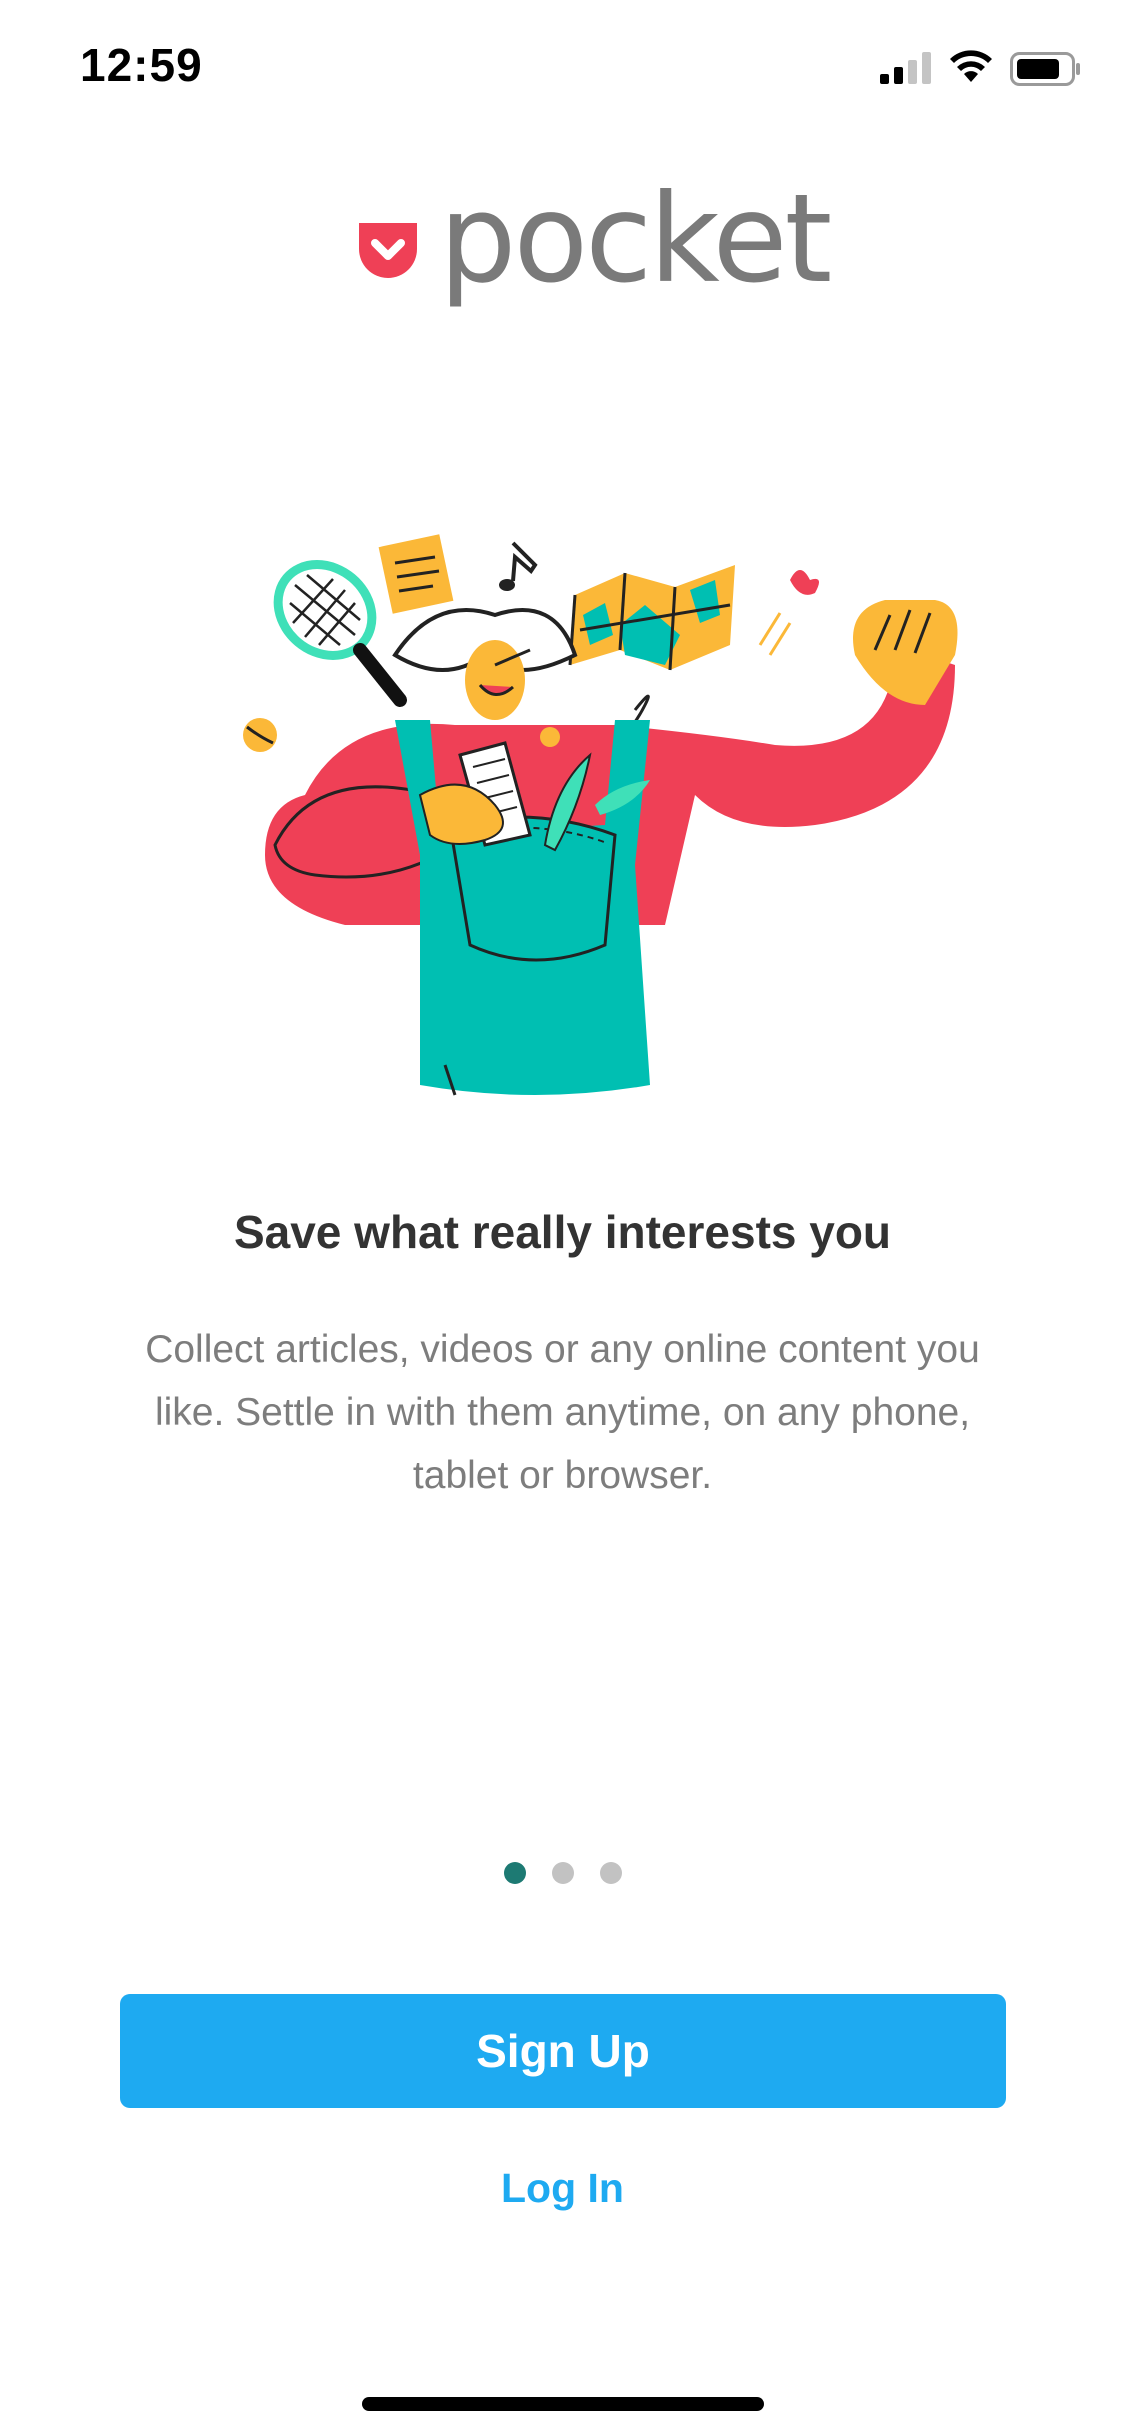 The width and height of the screenshot is (1125, 2436). Describe the element at coordinates (1045, 69) in the screenshot. I see `battery-icon` at that location.